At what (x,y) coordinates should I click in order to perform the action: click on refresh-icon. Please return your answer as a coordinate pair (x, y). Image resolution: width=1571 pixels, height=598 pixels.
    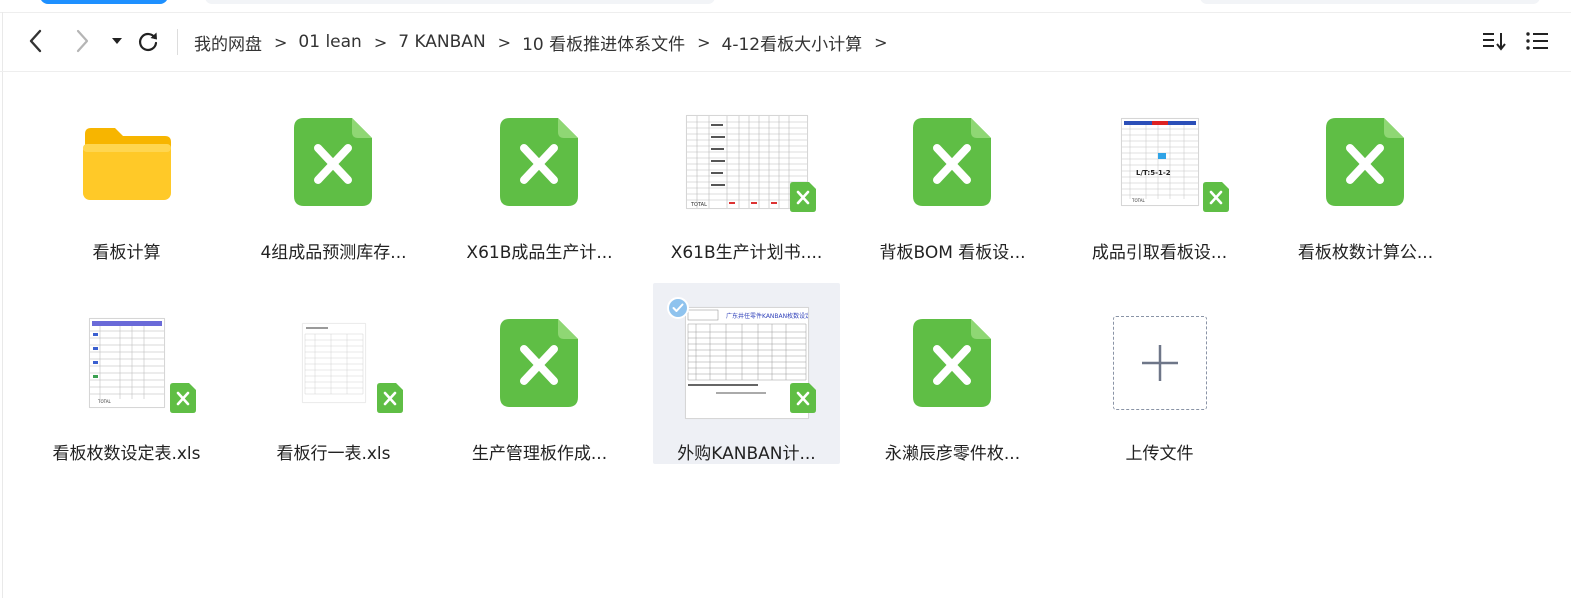
    Looking at the image, I should click on (148, 42).